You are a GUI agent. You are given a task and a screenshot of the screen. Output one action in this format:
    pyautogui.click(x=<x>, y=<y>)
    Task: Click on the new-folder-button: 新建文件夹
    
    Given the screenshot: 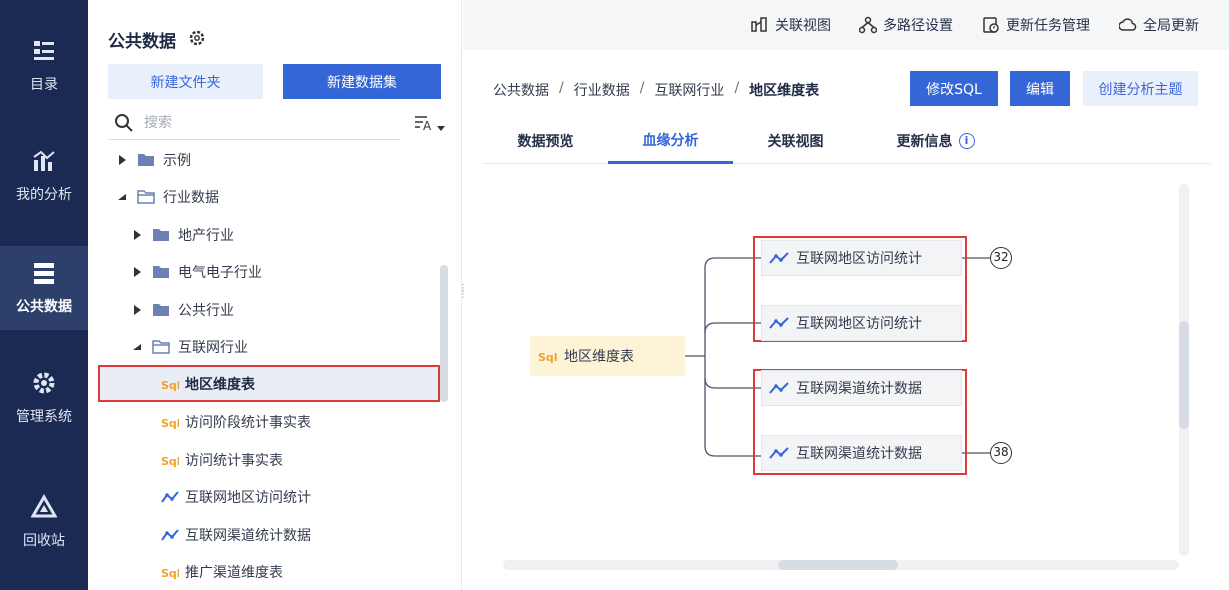 What is the action you would take?
    pyautogui.click(x=185, y=81)
    